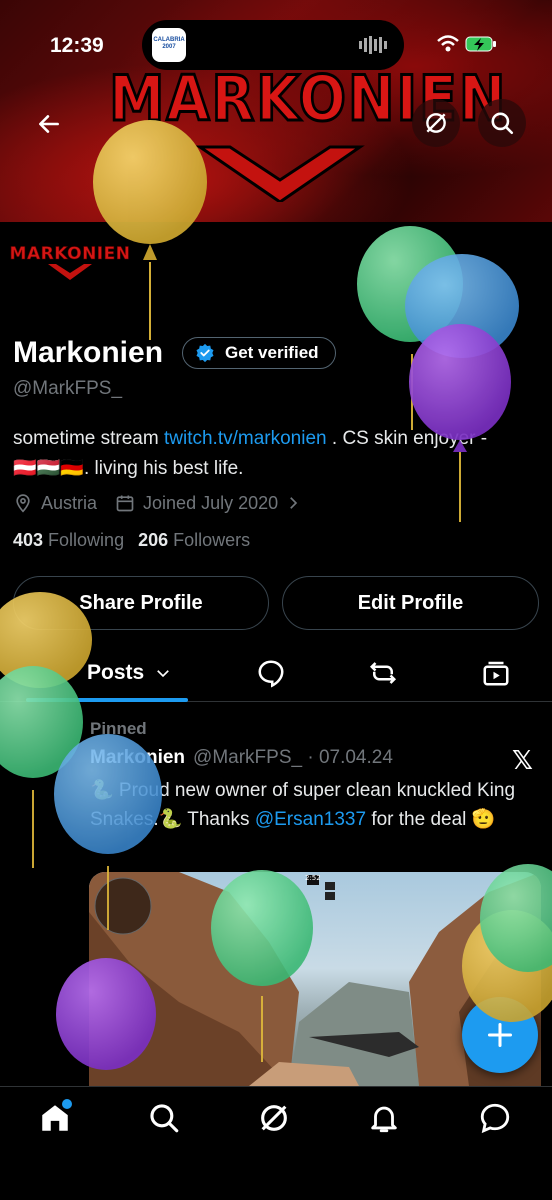 The image size is (552, 1200). Describe the element at coordinates (462, 306) in the screenshot. I see `balloon-blue-right` at that location.